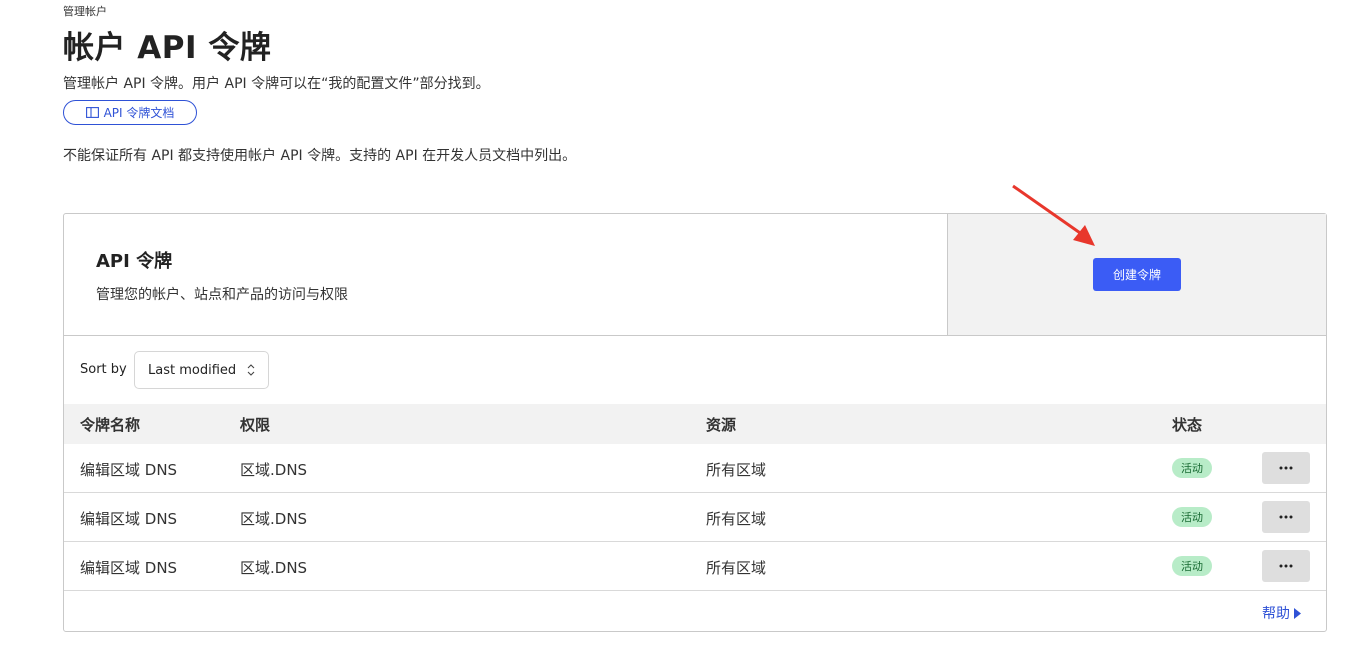  I want to click on help-link: 帮助, so click(1281, 613).